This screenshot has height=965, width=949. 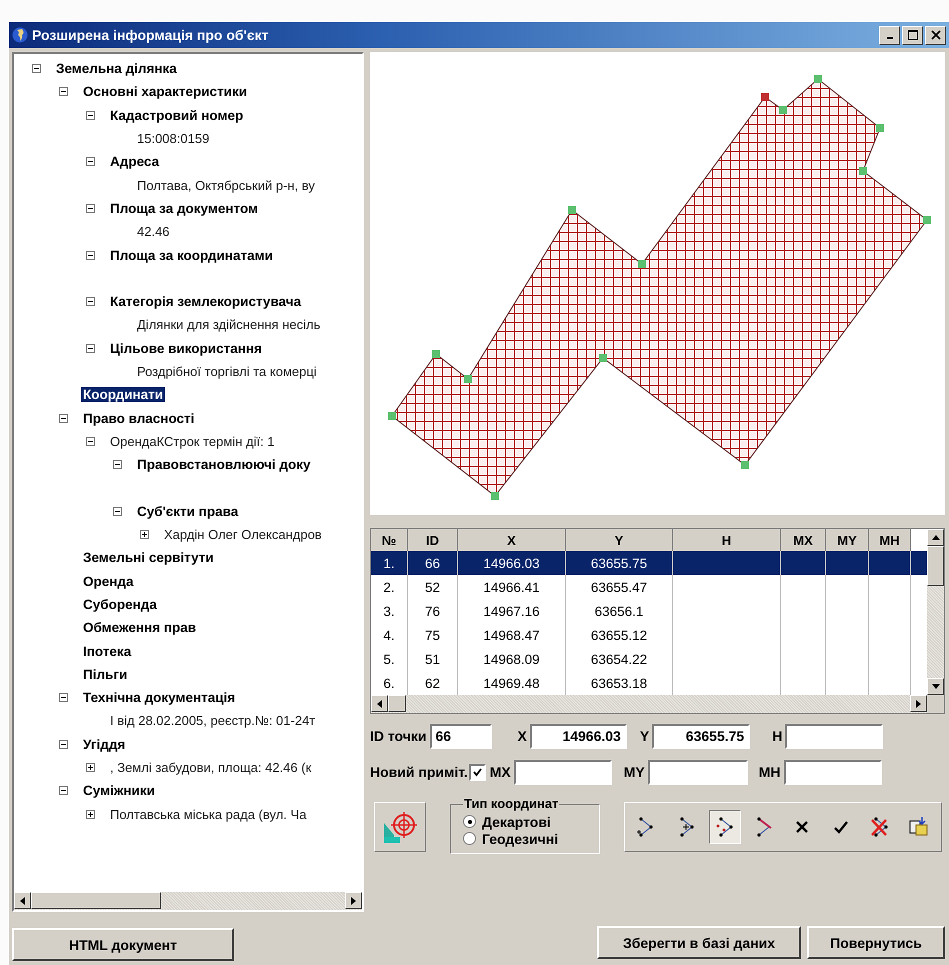 What do you see at coordinates (226, 185) in the screenshot?
I see `tree-item: Полтава, Октябрський р-н, ву` at bounding box center [226, 185].